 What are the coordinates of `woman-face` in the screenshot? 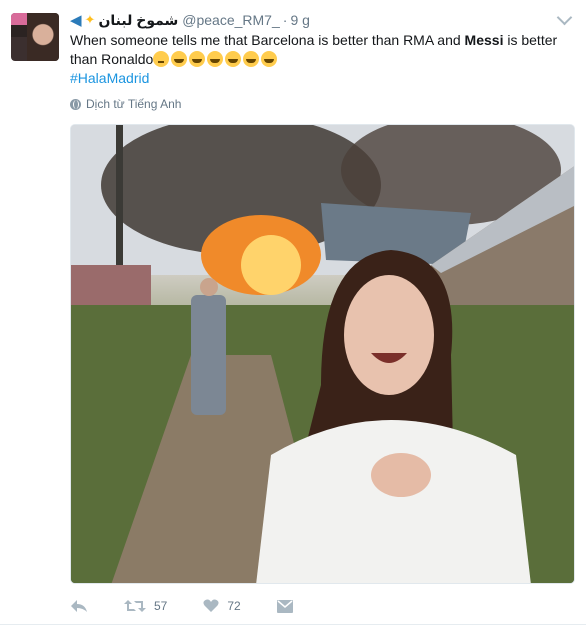 It's located at (389, 335).